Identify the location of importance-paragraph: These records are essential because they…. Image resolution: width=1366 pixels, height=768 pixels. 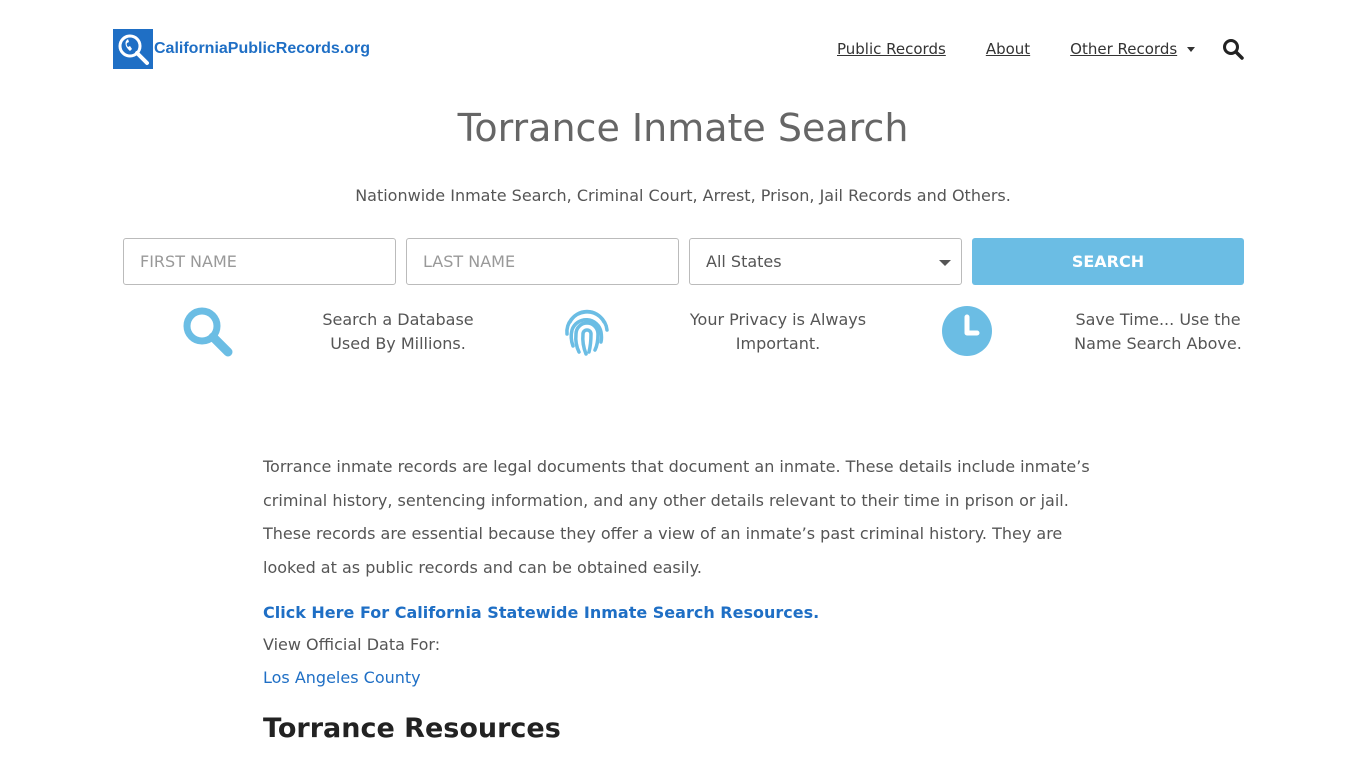
(663, 550).